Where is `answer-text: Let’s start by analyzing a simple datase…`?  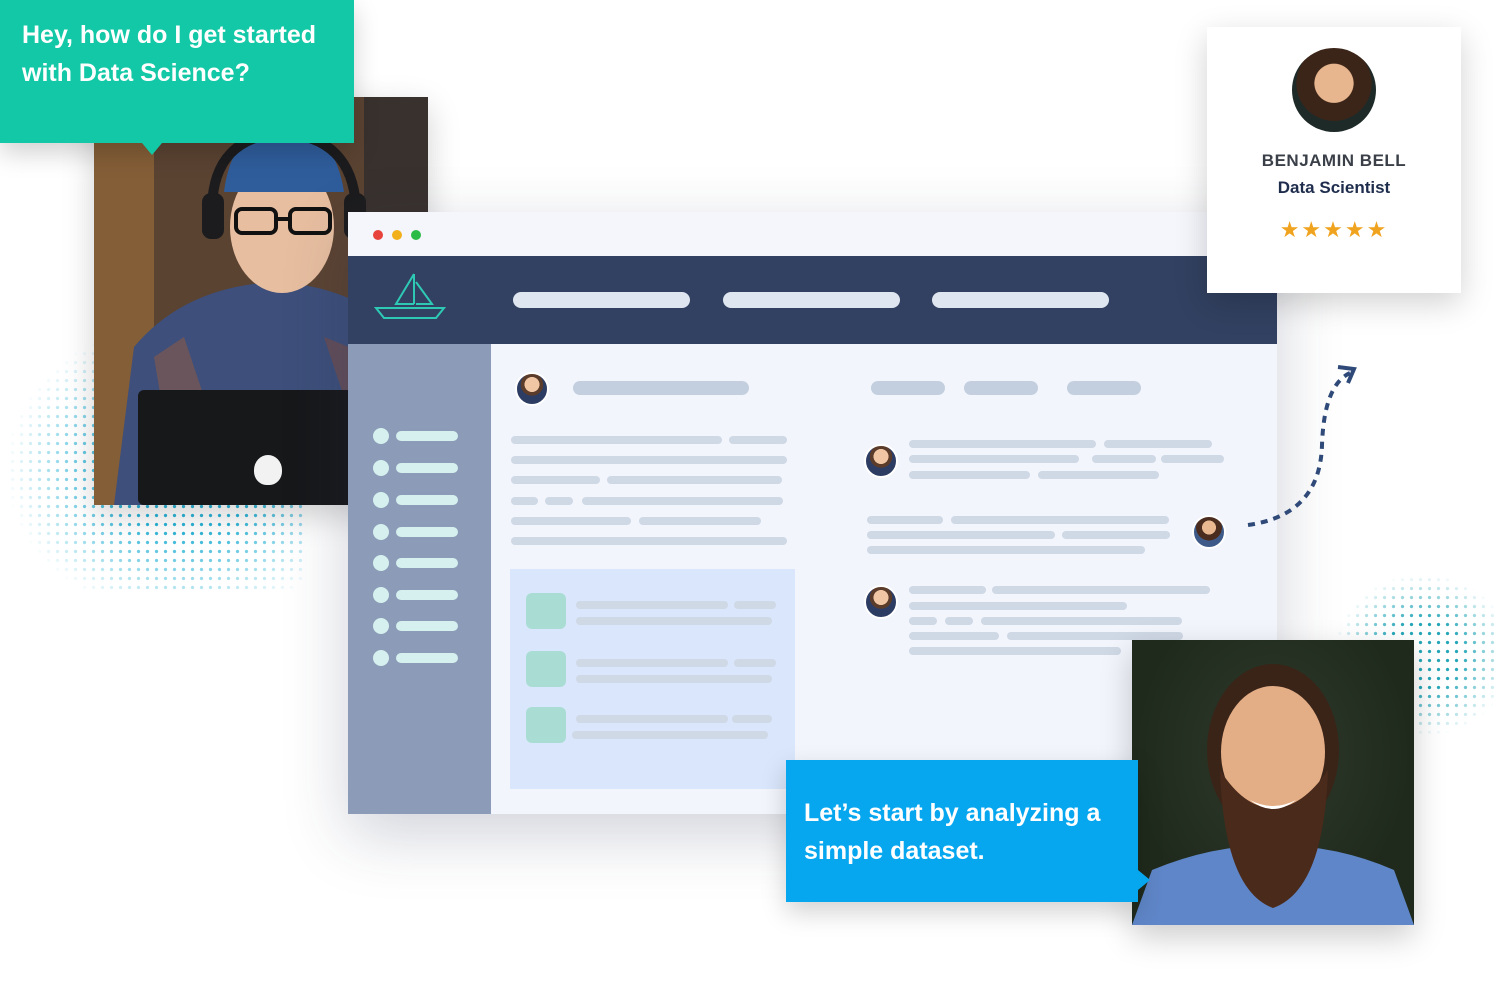 answer-text: Let’s start by analyzing a simple datase… is located at coordinates (952, 832).